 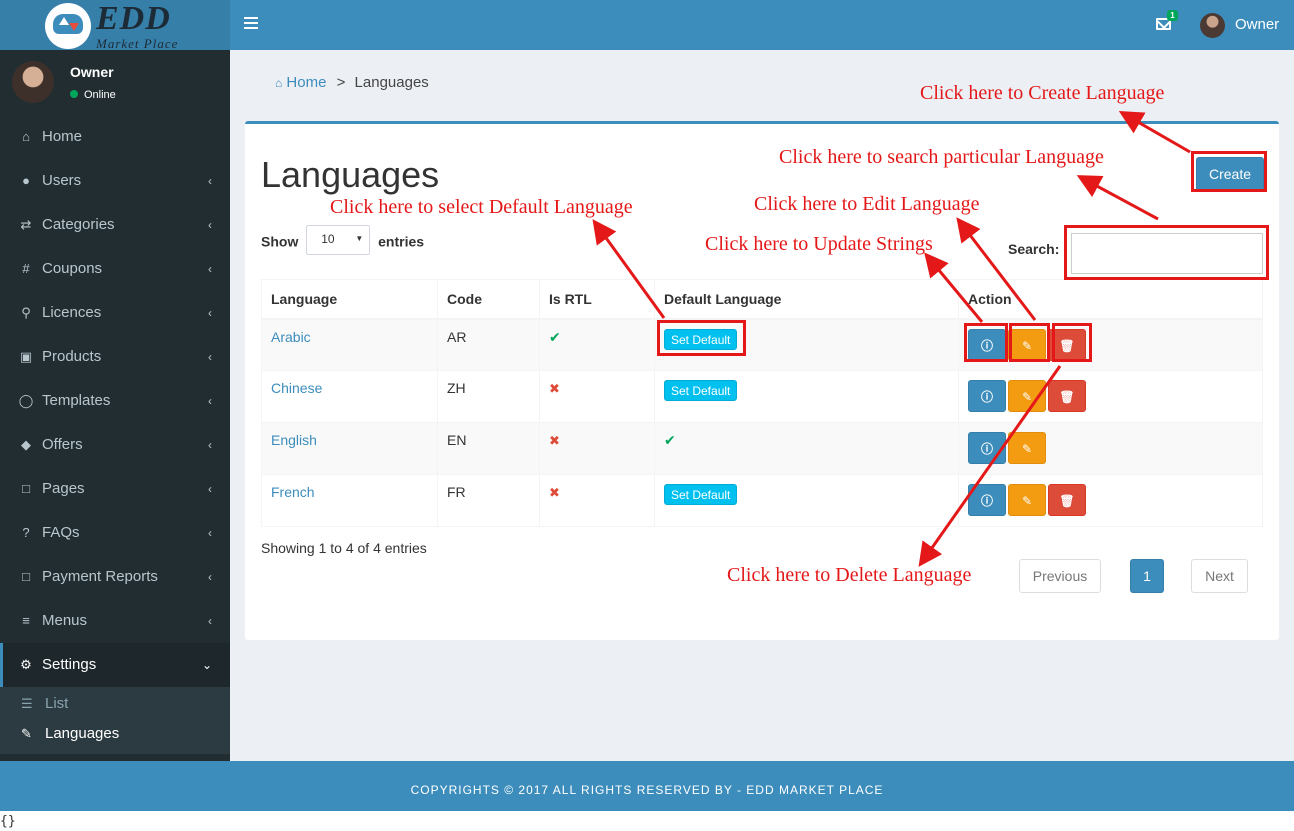 What do you see at coordinates (1219, 576) in the screenshot?
I see `pagination-next: Next` at bounding box center [1219, 576].